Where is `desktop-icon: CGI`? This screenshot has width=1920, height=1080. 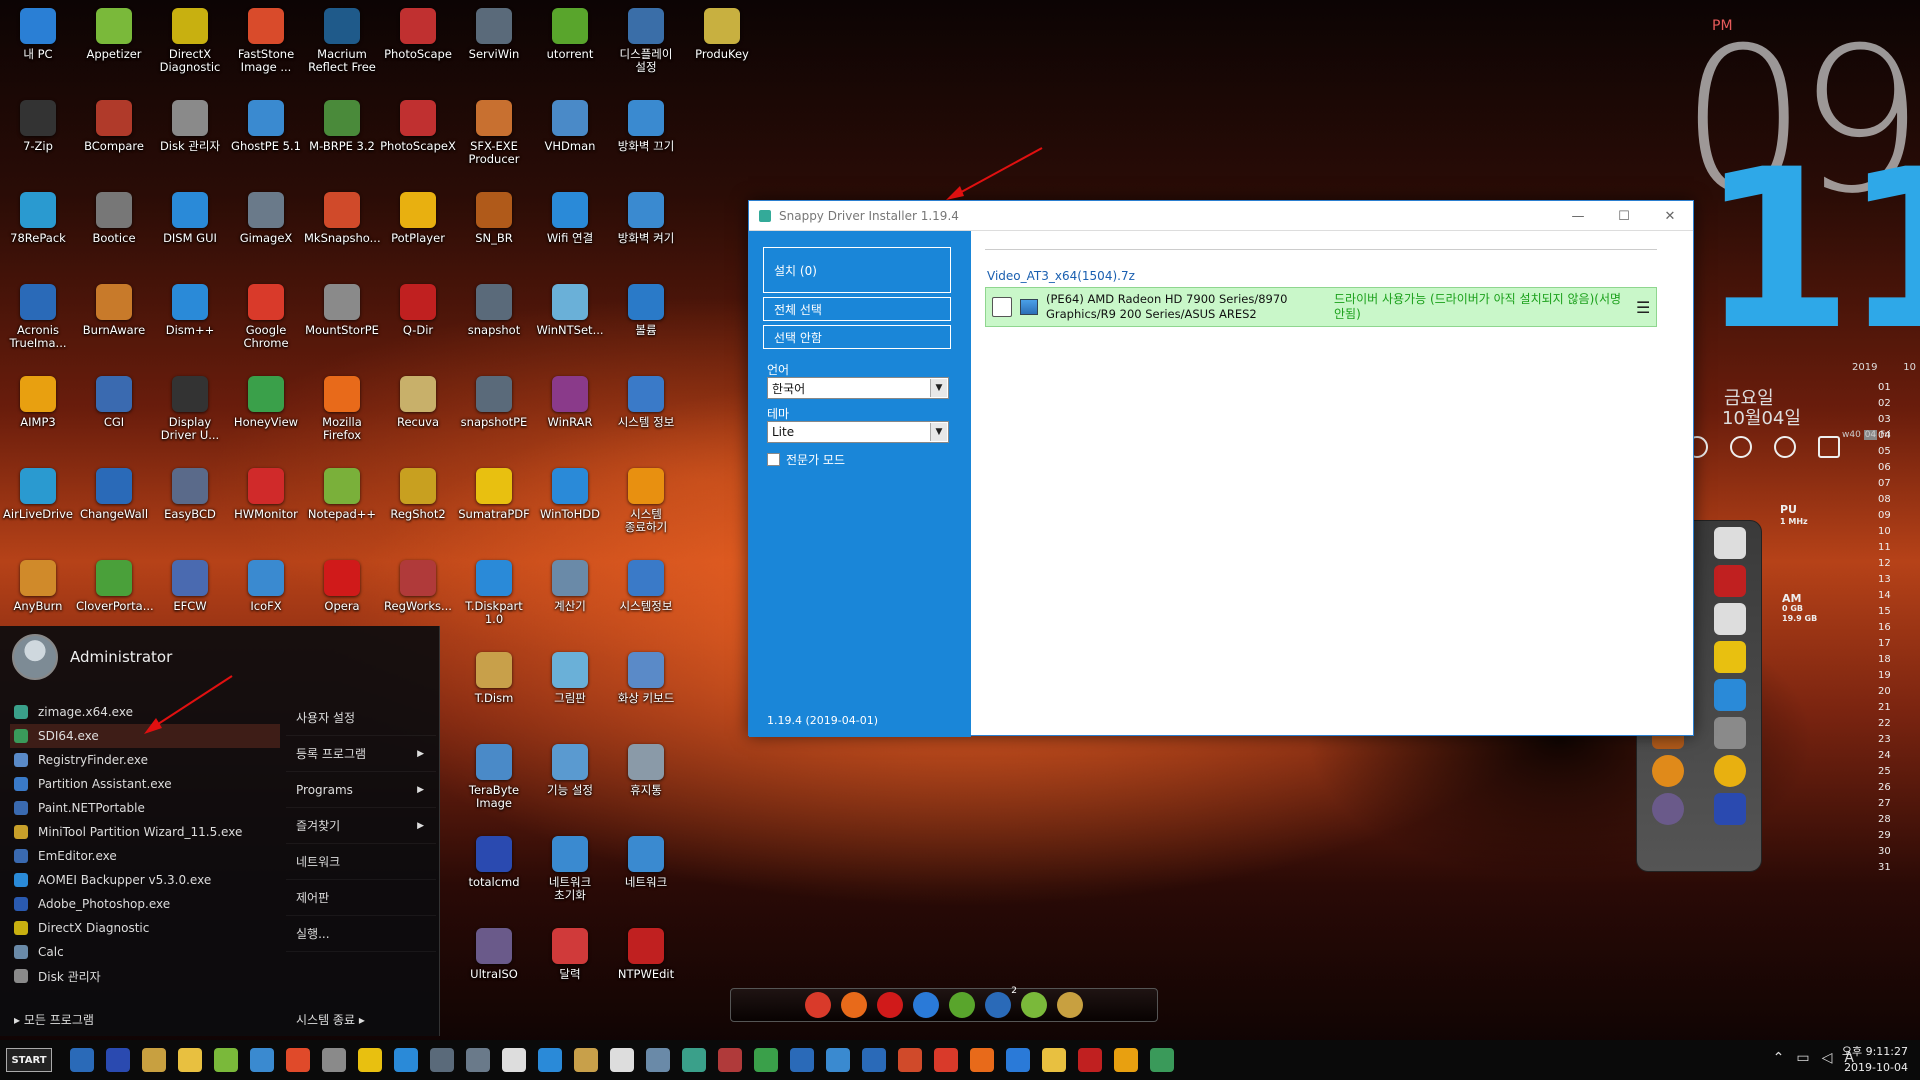
desktop-icon: CGI is located at coordinates (114, 414).